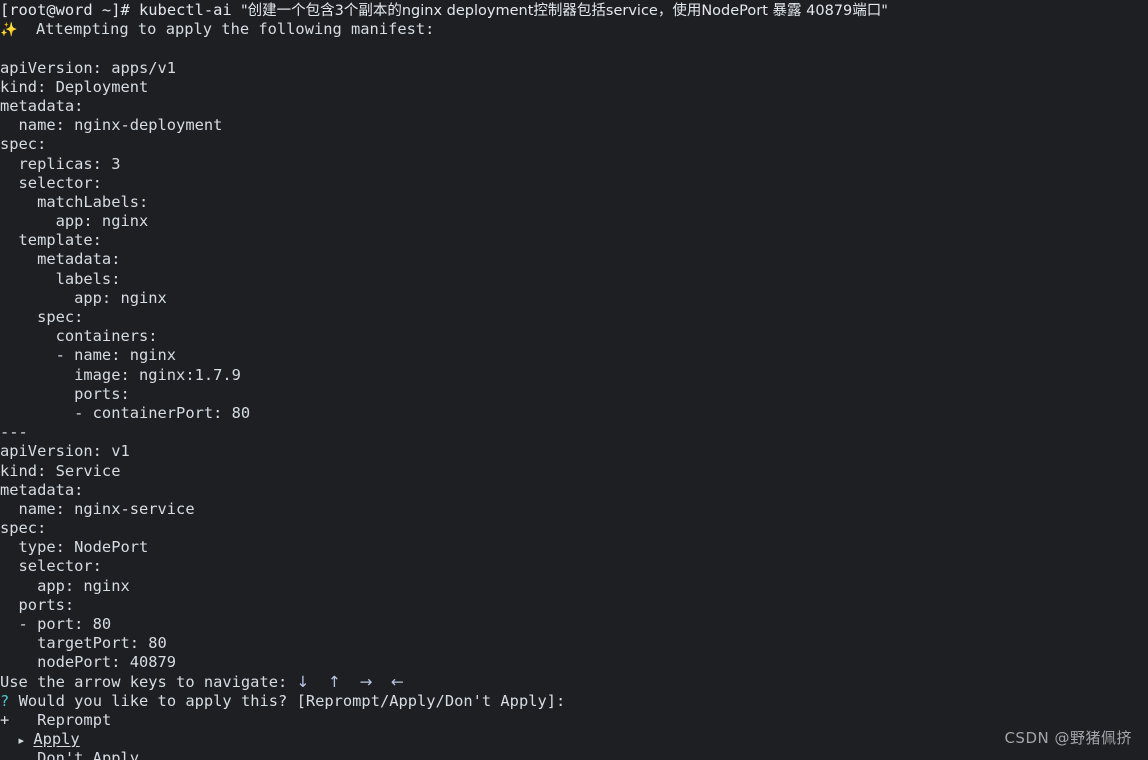  Describe the element at coordinates (111, 125) in the screenshot. I see `manifest-line: name: nginx-deployment` at that location.